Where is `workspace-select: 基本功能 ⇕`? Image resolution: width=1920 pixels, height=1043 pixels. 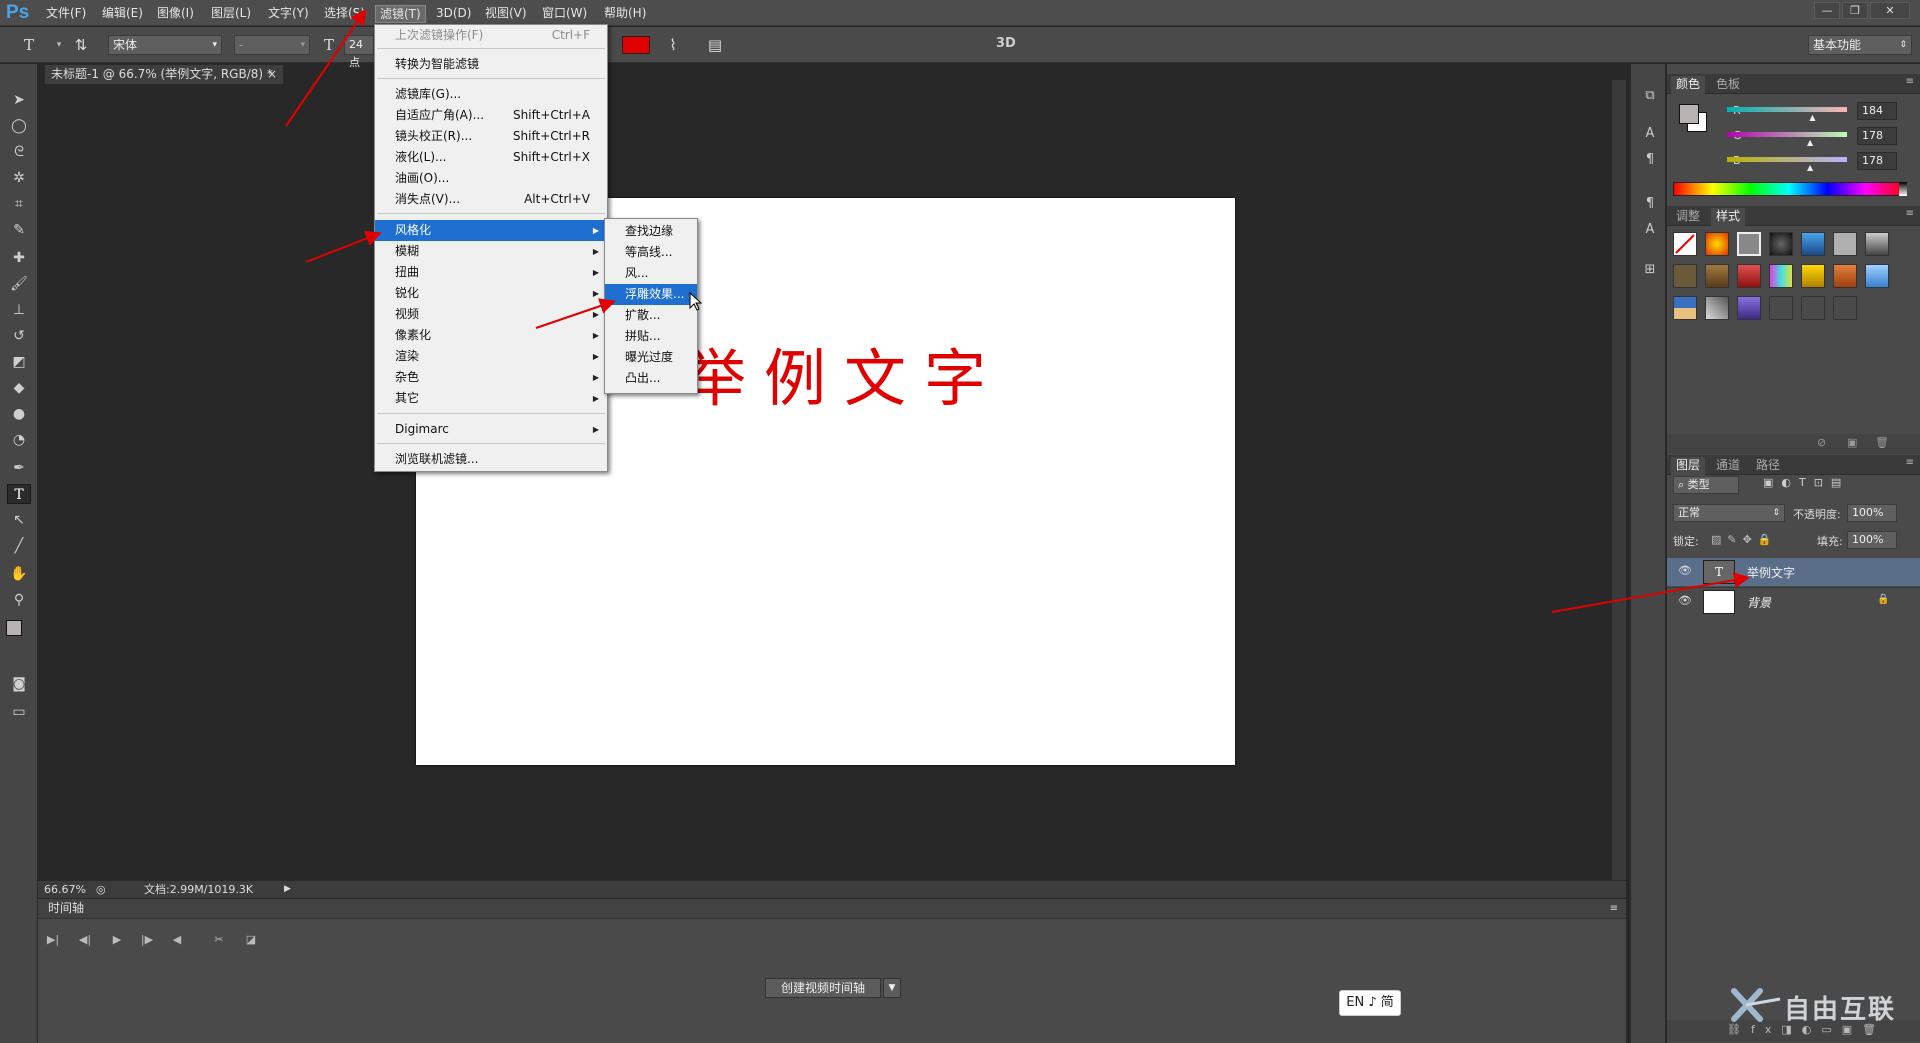
workspace-select: 基本功能 ⇕ is located at coordinates (1860, 45).